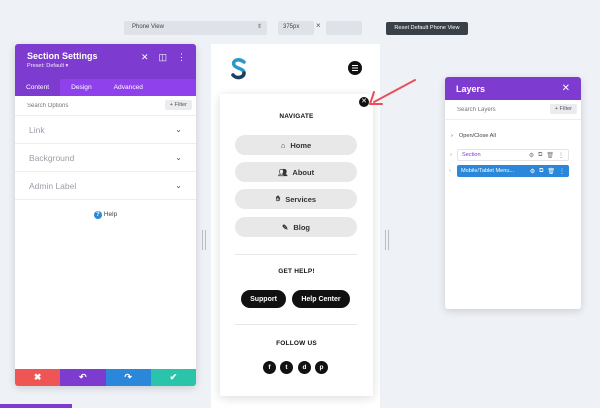  I want to click on nav-link-about: 👥︎ About, so click(296, 172).